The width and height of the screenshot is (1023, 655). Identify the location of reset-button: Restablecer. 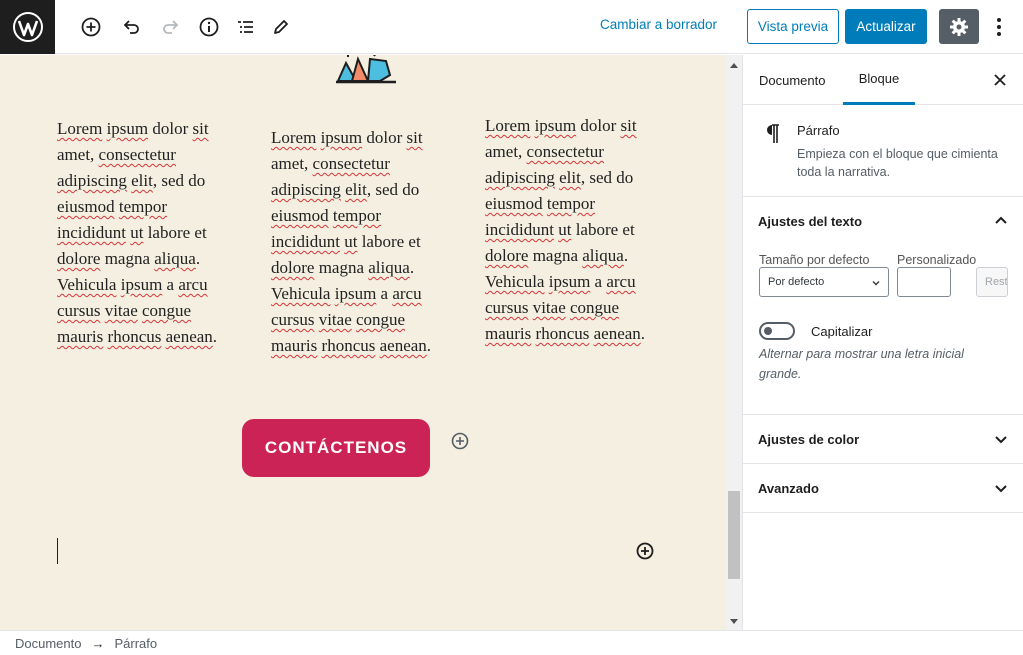
(992, 282).